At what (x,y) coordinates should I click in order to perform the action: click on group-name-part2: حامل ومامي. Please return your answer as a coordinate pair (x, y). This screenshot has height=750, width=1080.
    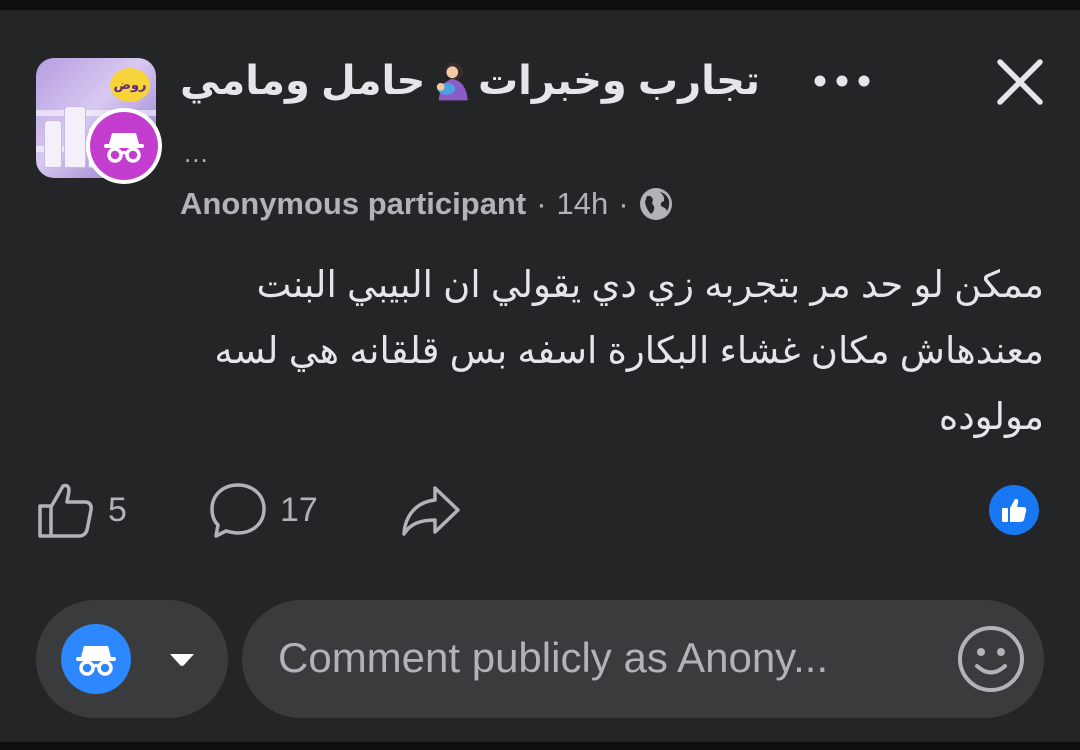
    Looking at the image, I should click on (303, 81).